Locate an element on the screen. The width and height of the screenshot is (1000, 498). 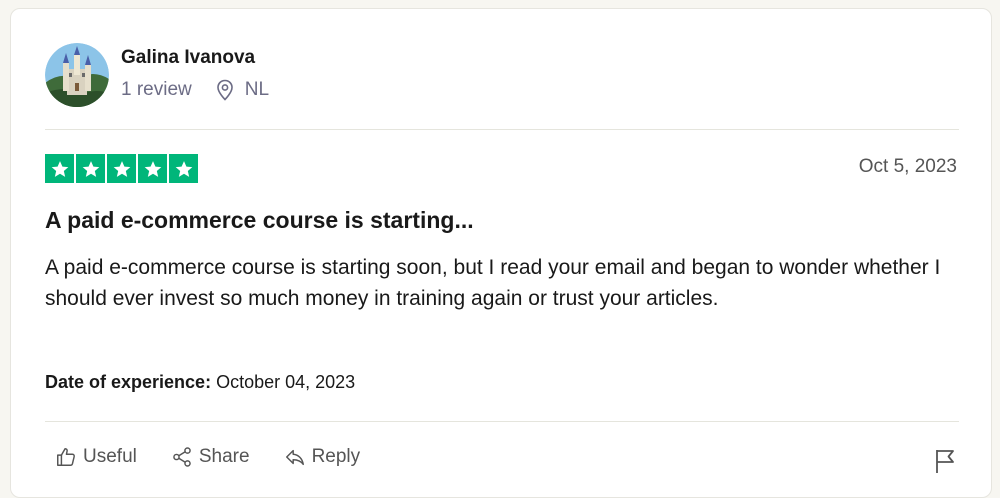
useful-button: Useful is located at coordinates (96, 457).